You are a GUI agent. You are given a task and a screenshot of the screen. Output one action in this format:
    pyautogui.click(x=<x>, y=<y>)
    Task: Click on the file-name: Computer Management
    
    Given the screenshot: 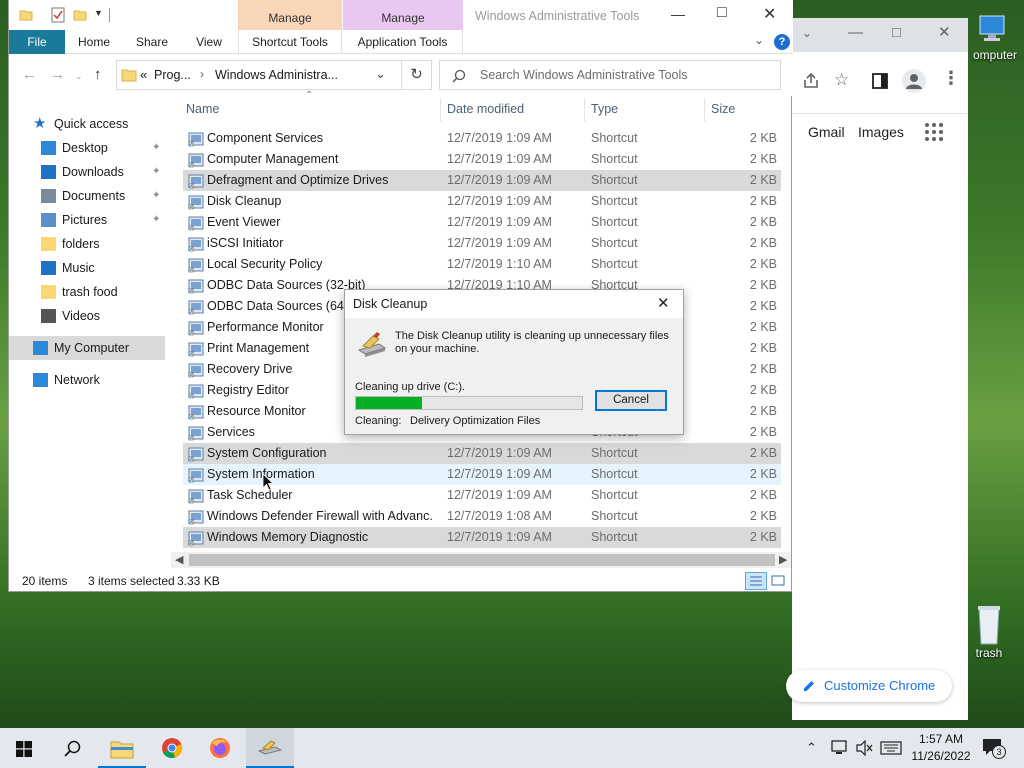 What is the action you would take?
    pyautogui.click(x=273, y=159)
    